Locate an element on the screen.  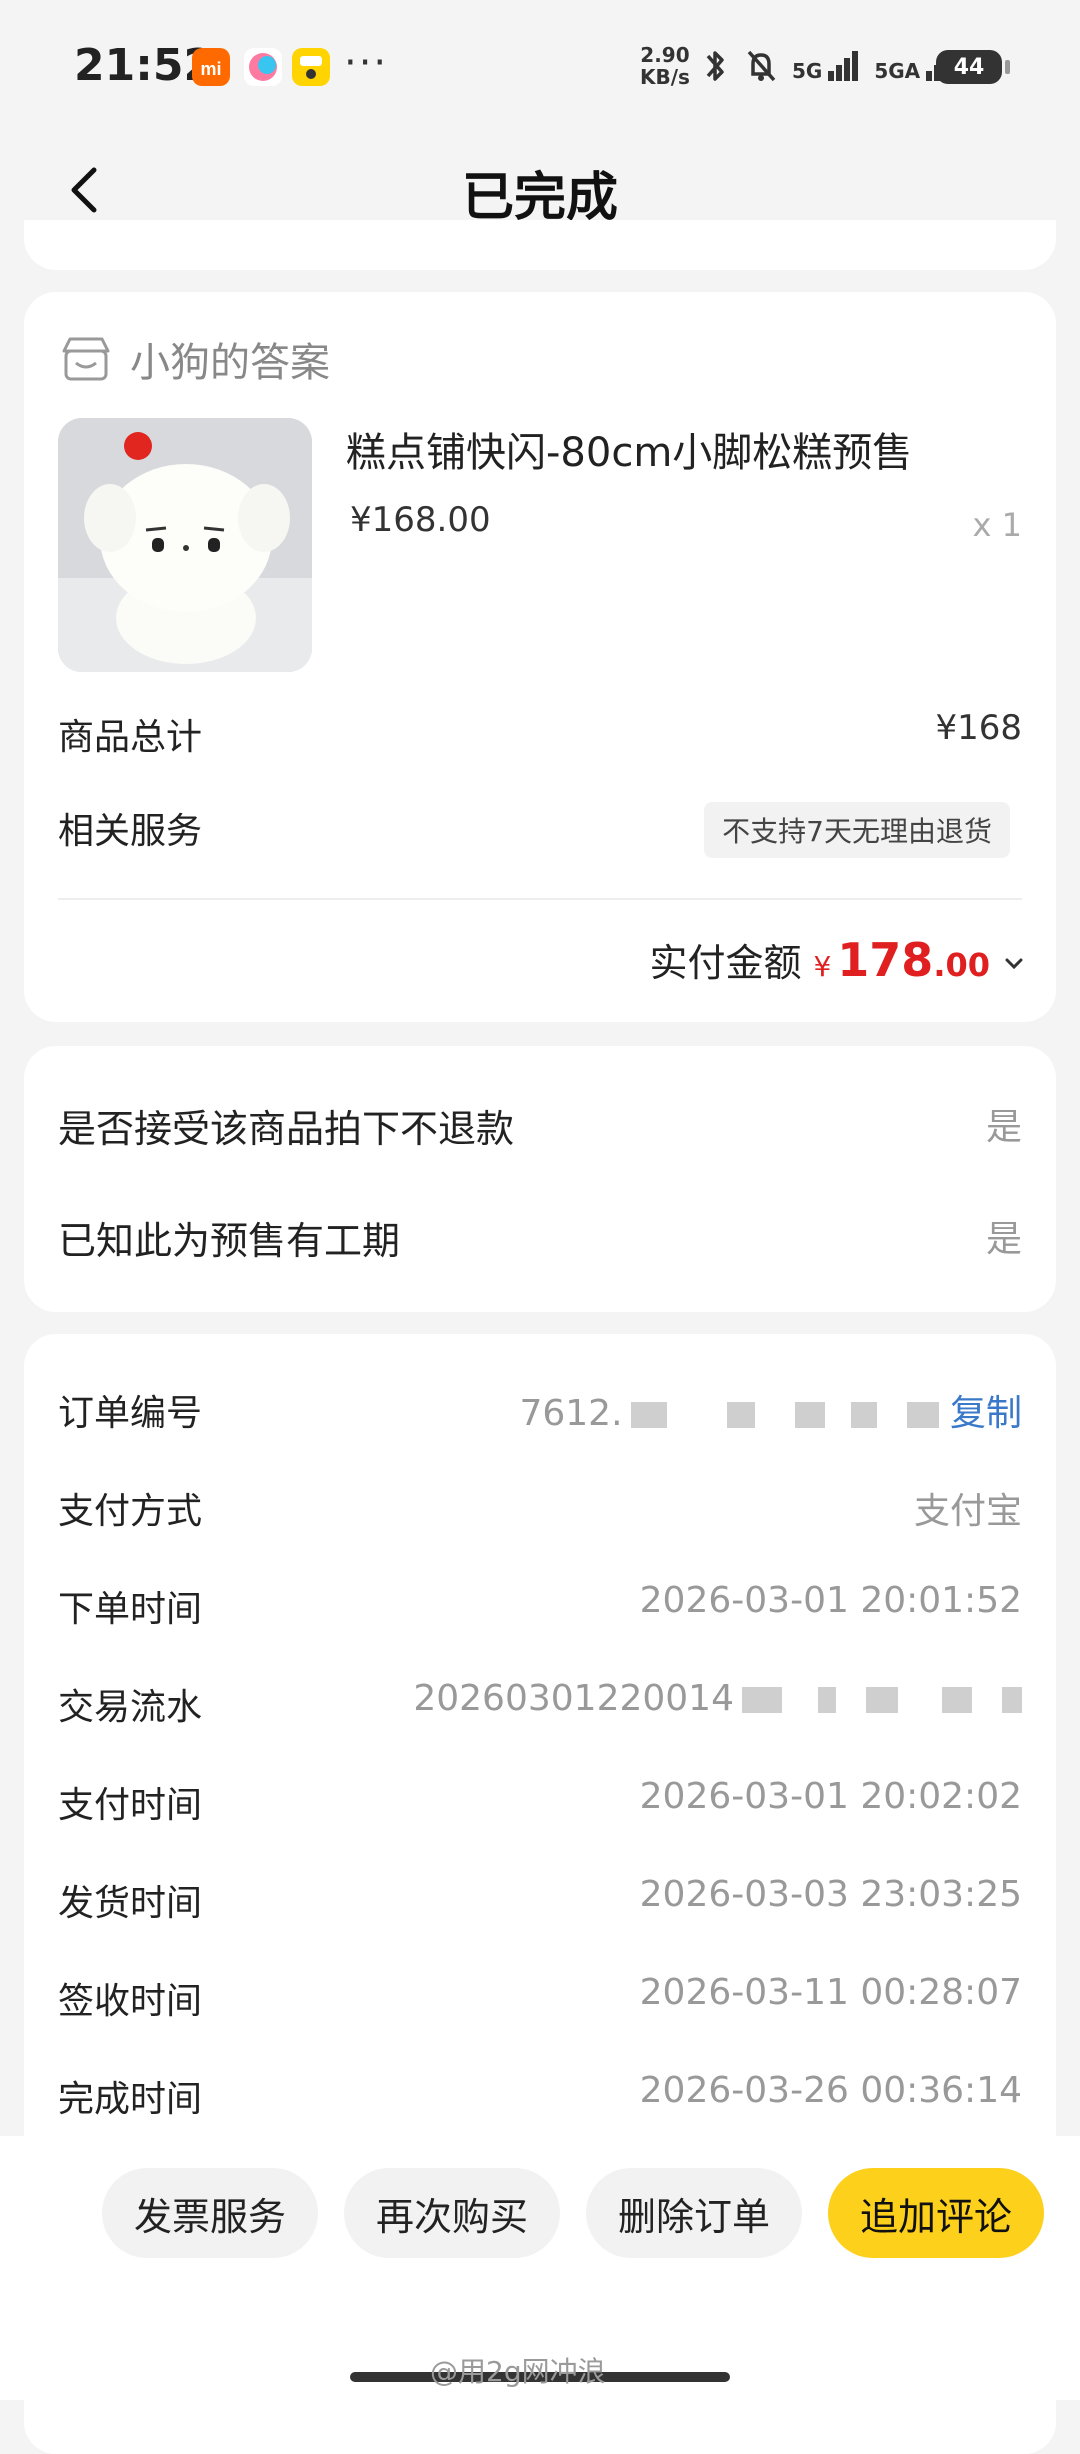
invoice-service-button: 发票服务 is located at coordinates (210, 2213).